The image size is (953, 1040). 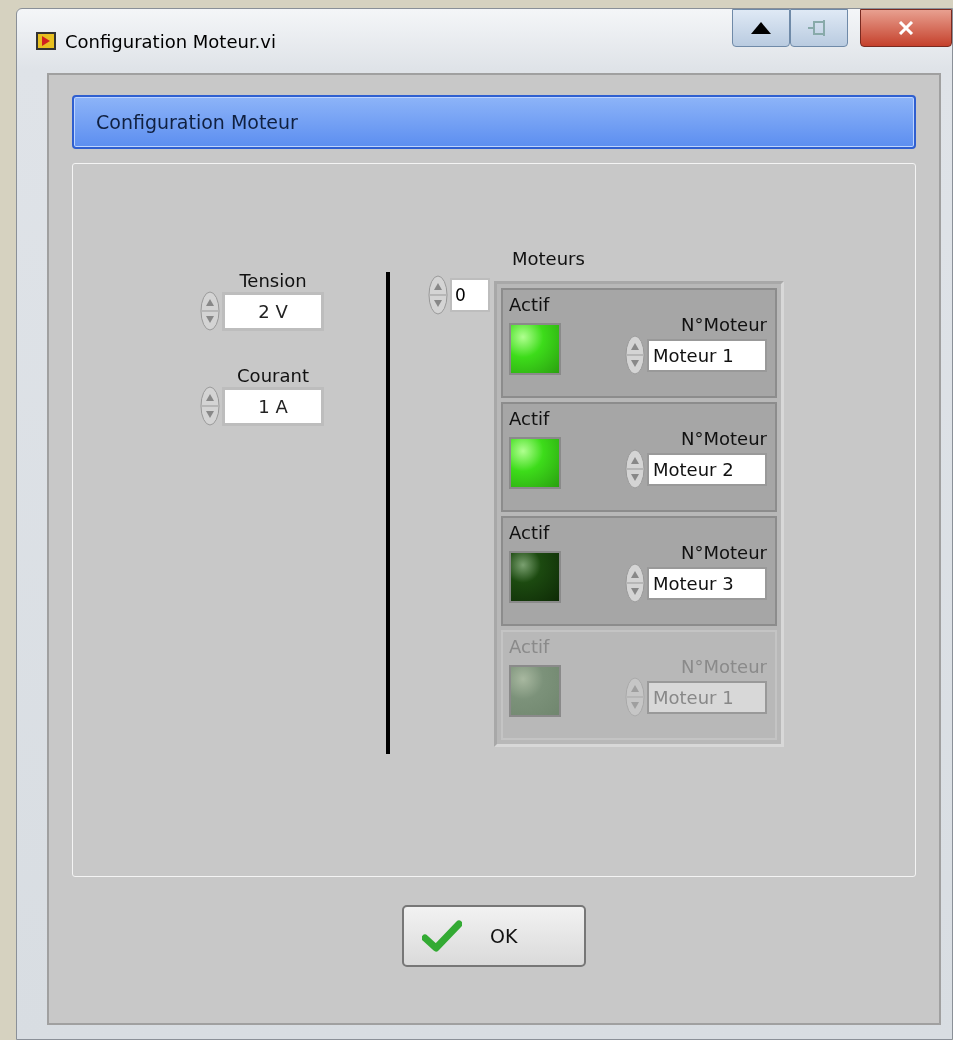 I want to click on close-icon, so click(x=906, y=28).